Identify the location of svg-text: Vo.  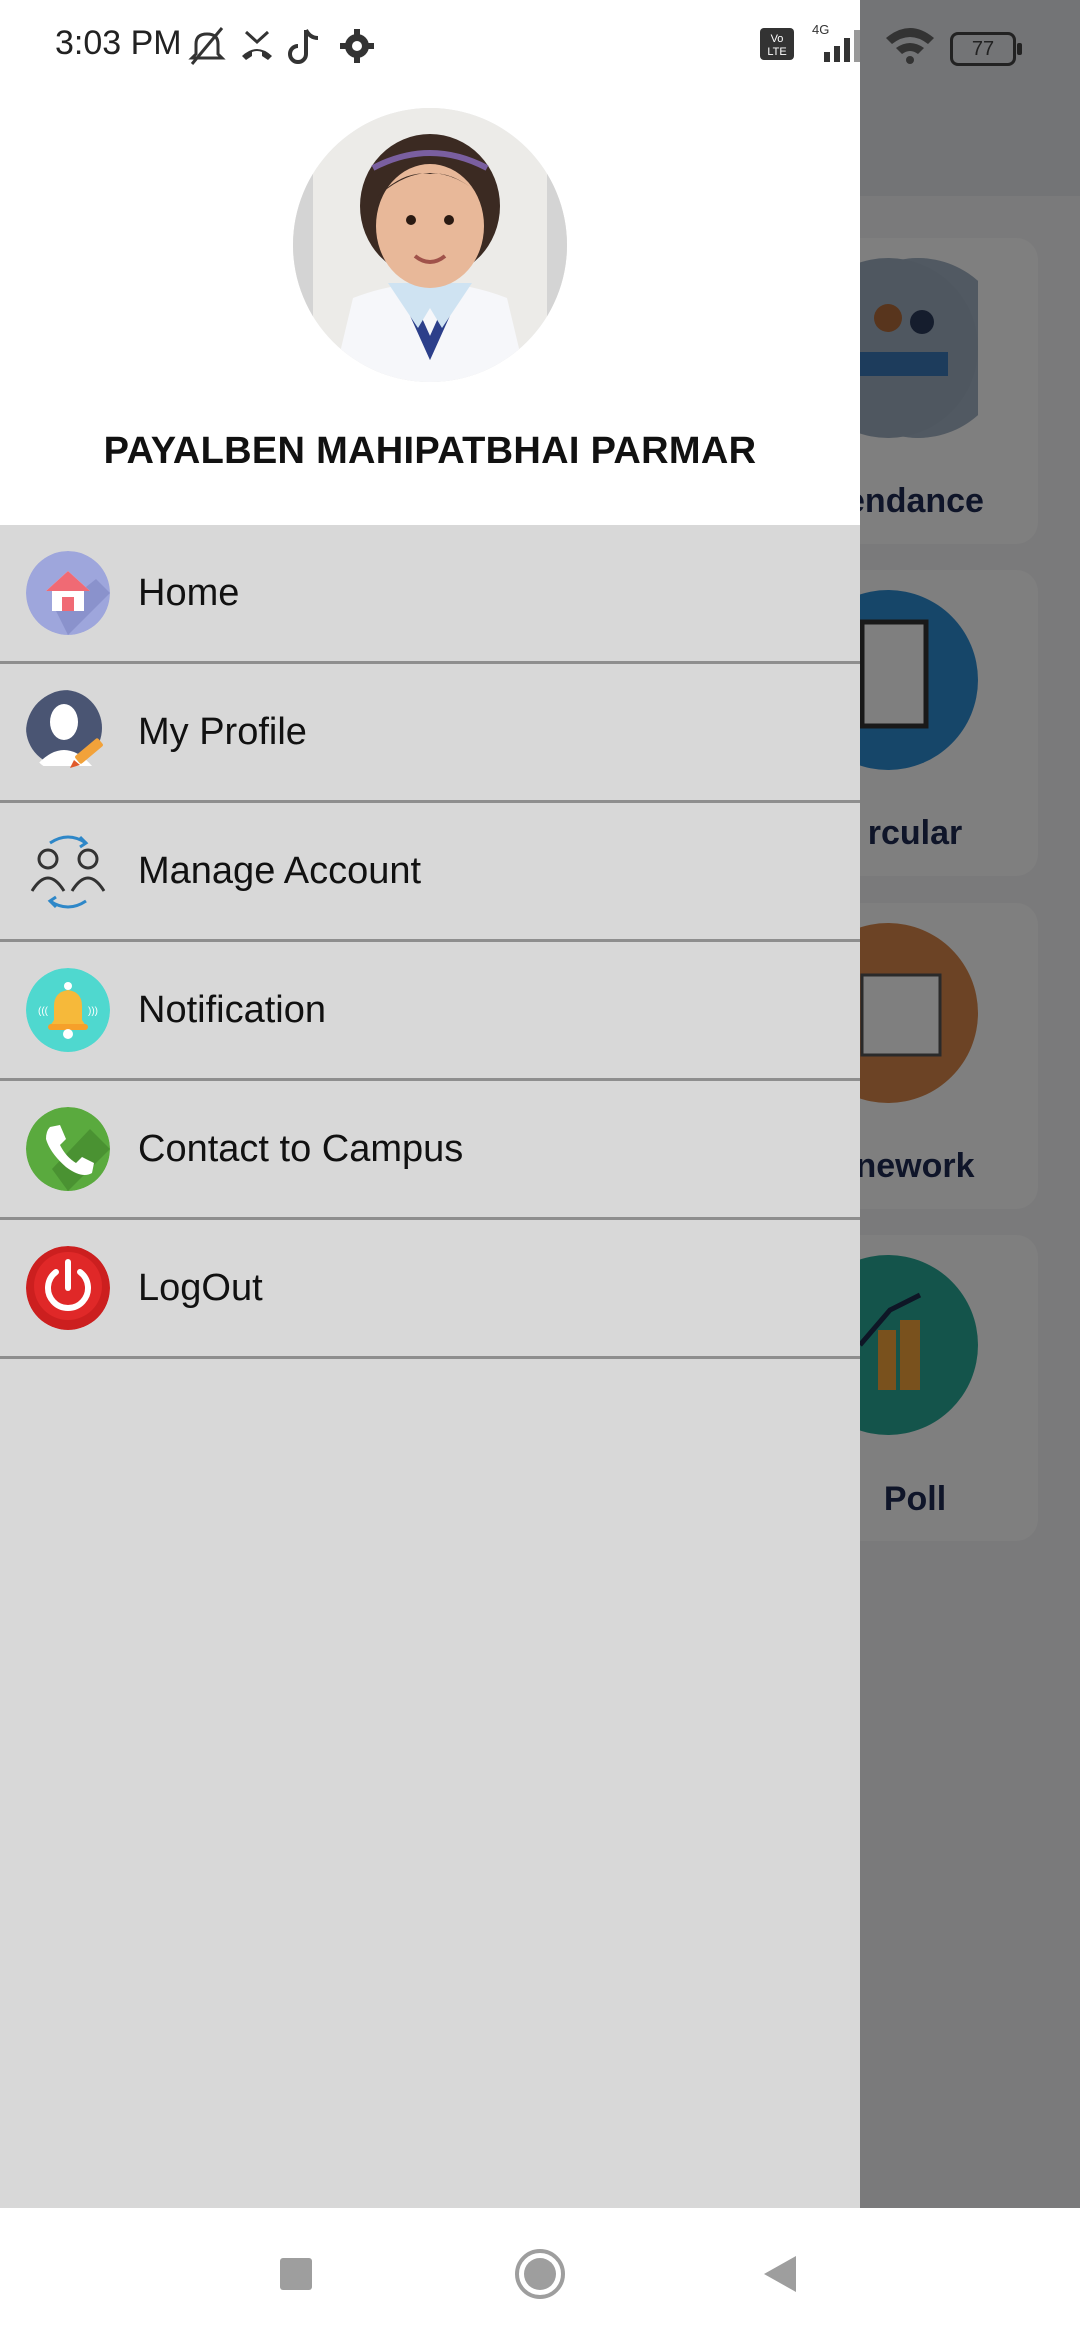
(777, 39).